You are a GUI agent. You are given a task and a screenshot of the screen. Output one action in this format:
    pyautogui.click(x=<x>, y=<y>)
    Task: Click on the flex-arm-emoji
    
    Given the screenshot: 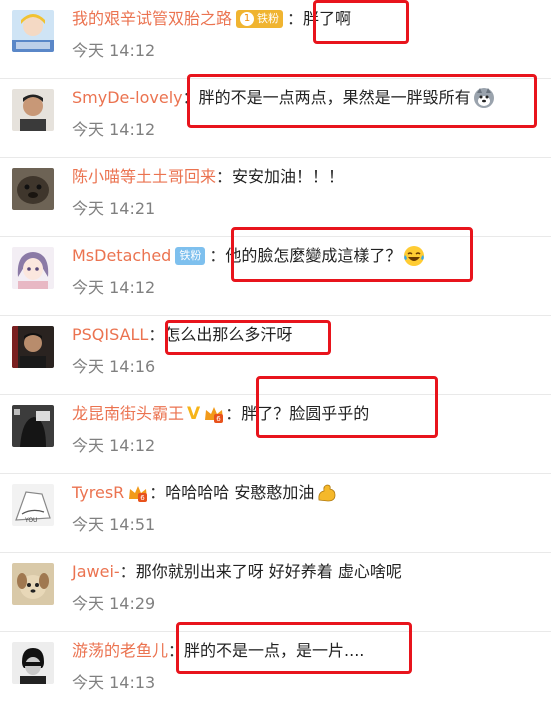 What is the action you would take?
    pyautogui.click(x=327, y=493)
    